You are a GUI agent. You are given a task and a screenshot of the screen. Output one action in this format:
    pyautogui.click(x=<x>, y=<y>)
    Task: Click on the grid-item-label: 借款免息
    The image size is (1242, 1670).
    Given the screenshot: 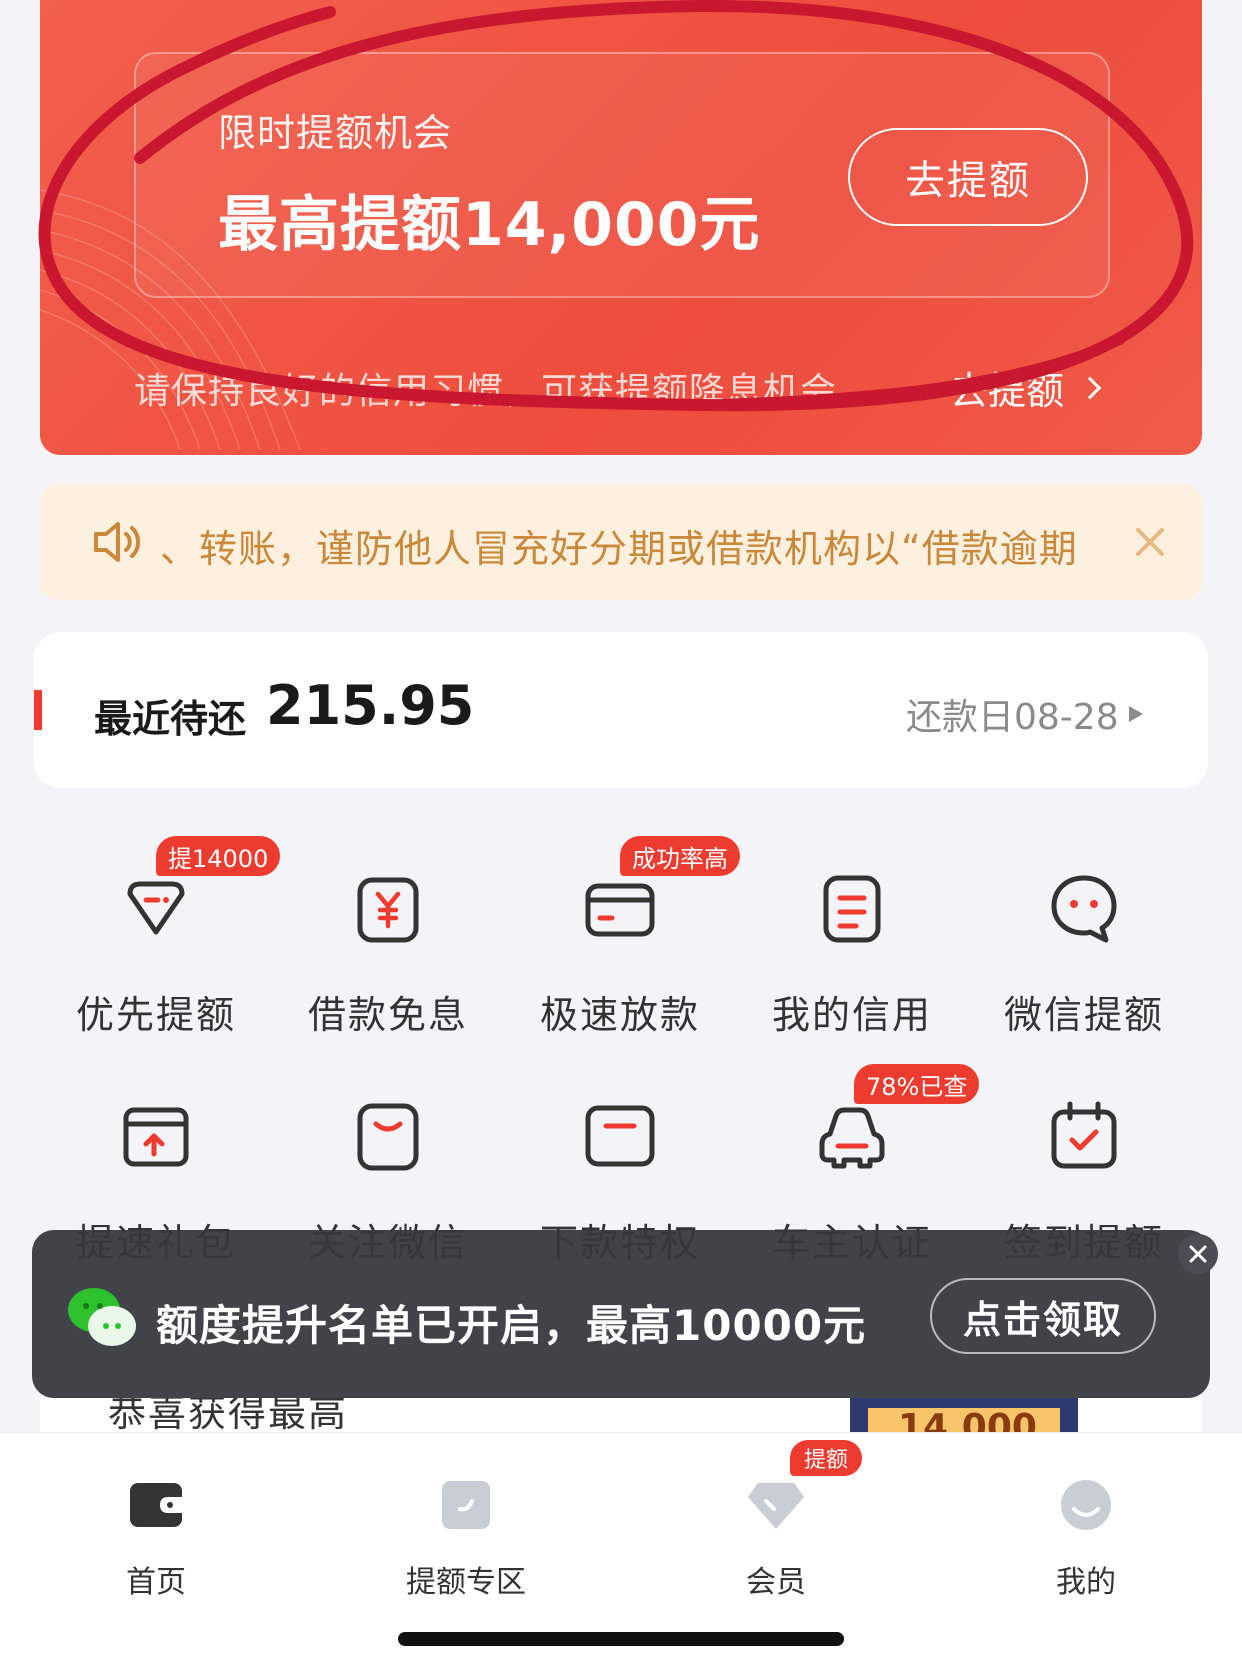 What is the action you would take?
    pyautogui.click(x=387, y=1015)
    